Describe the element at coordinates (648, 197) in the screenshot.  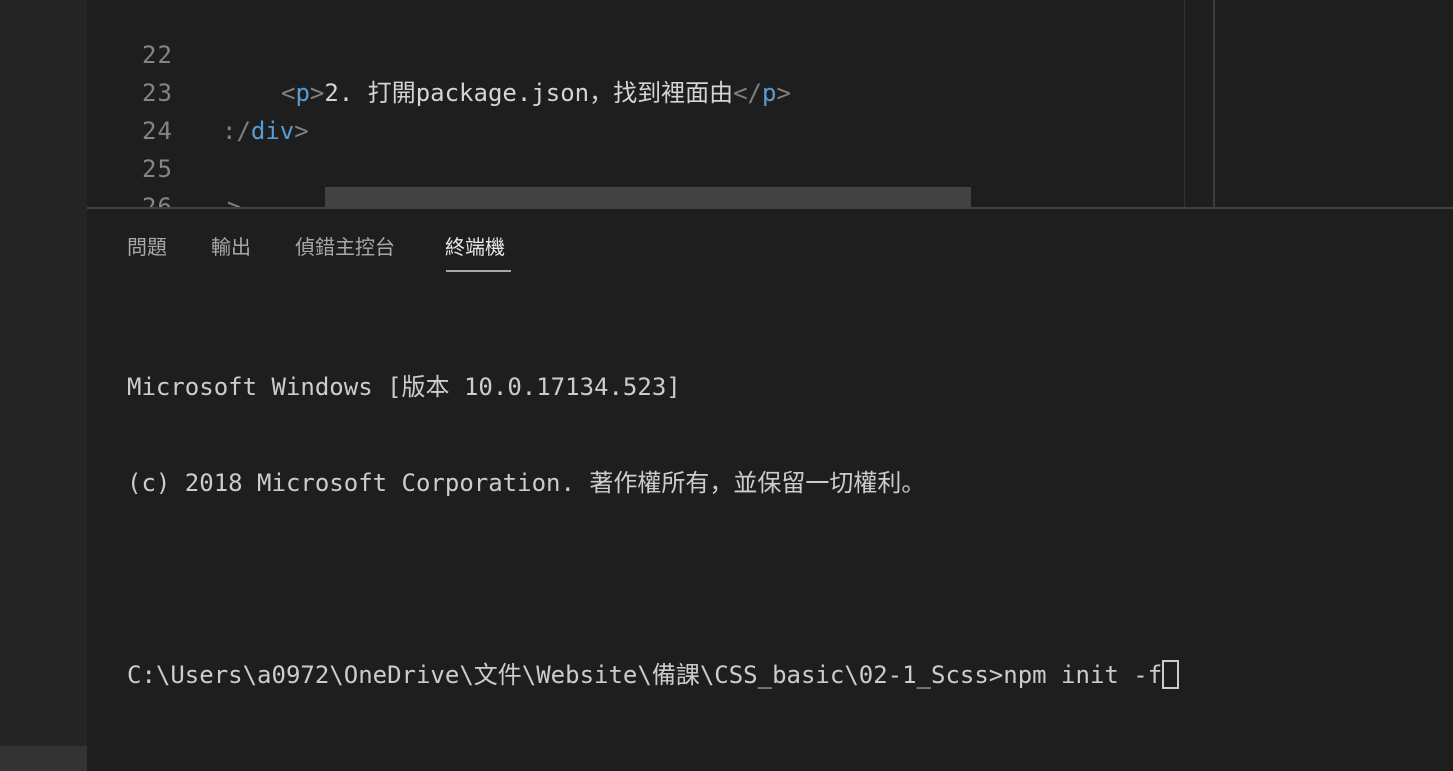
I see `horizontal-scrollbar` at that location.